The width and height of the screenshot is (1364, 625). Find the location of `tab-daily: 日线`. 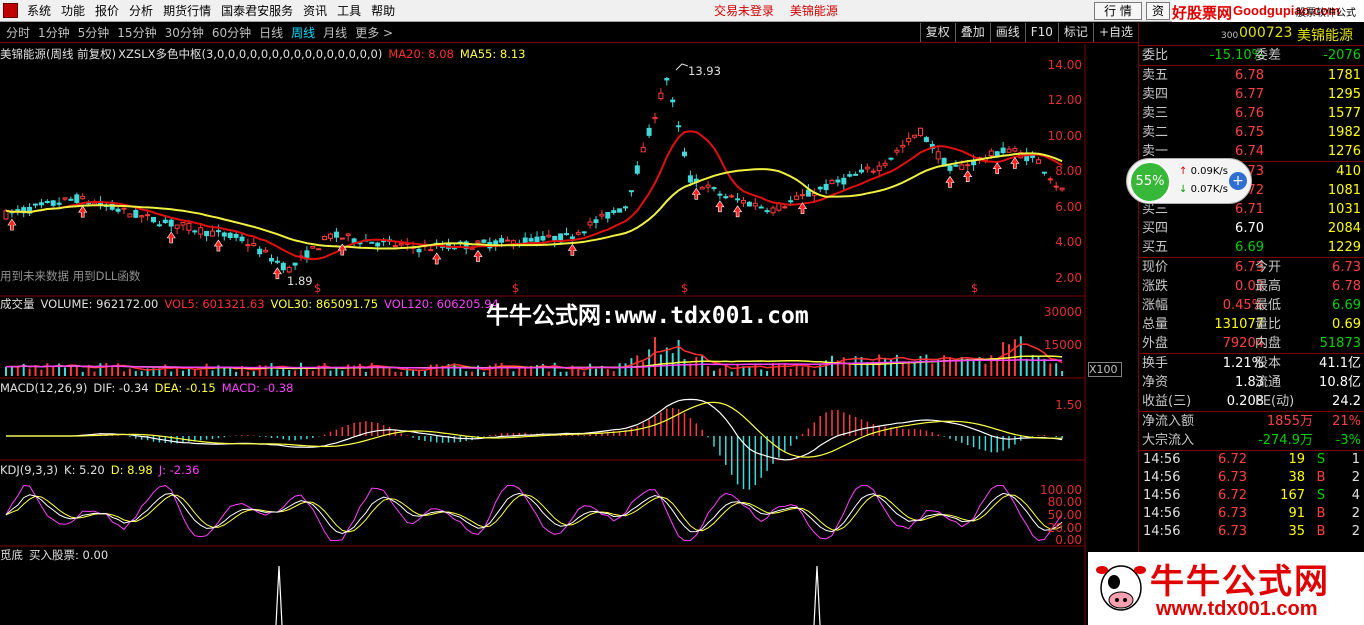

tab-daily: 日线 is located at coordinates (271, 33).